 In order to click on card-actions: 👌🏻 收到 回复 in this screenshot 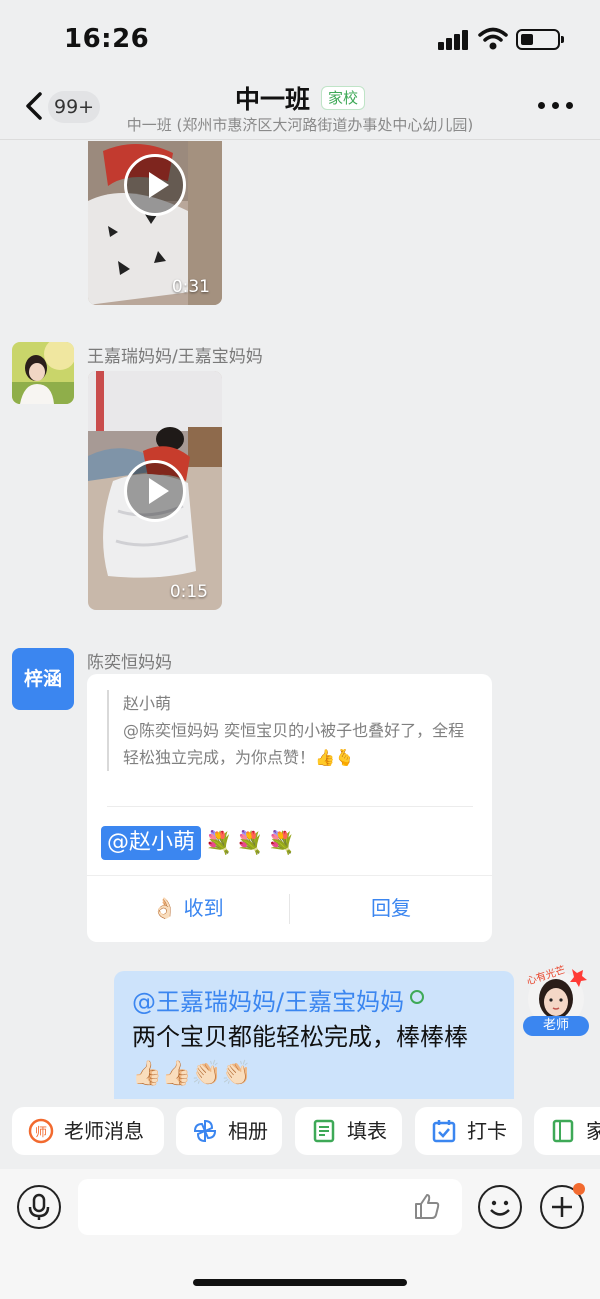, I will do `click(289, 908)`.